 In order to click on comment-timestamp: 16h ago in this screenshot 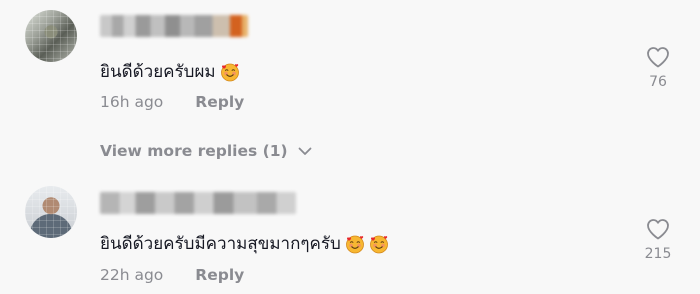, I will do `click(132, 102)`.